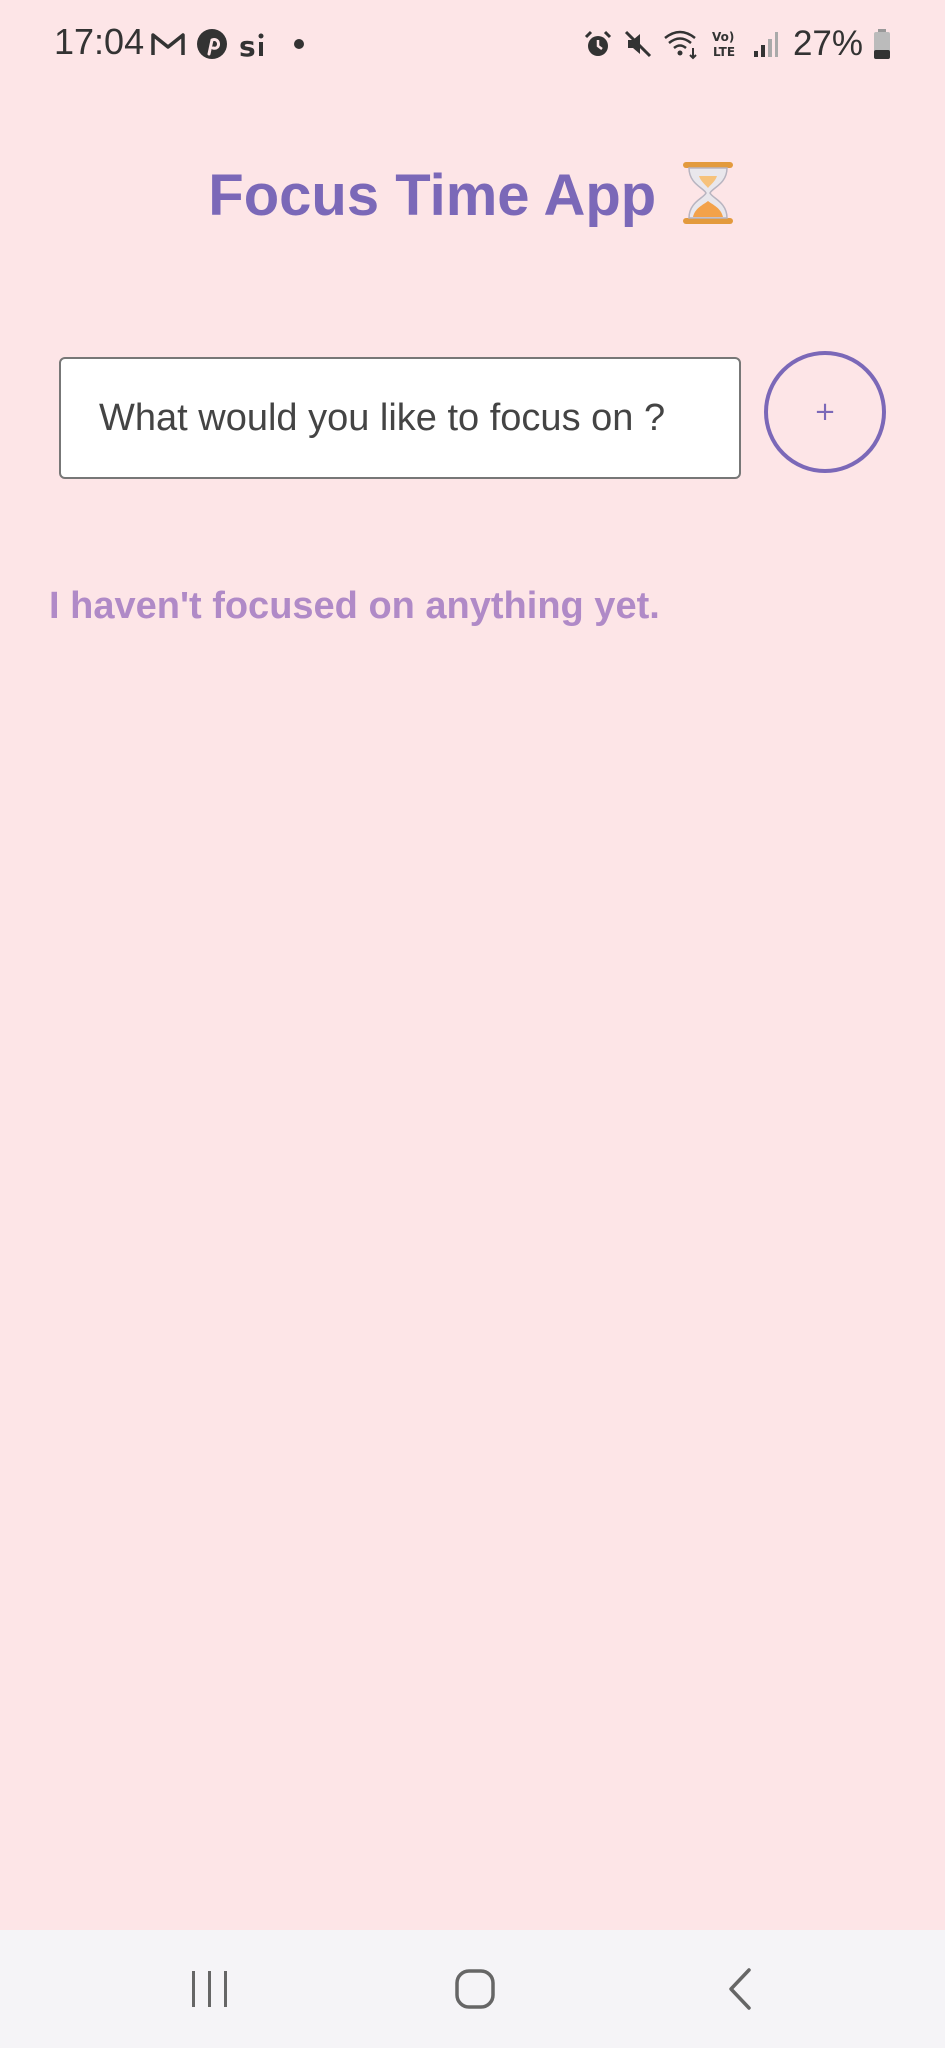  Describe the element at coordinates (247, 45) in the screenshot. I see `svg-text: s` at that location.